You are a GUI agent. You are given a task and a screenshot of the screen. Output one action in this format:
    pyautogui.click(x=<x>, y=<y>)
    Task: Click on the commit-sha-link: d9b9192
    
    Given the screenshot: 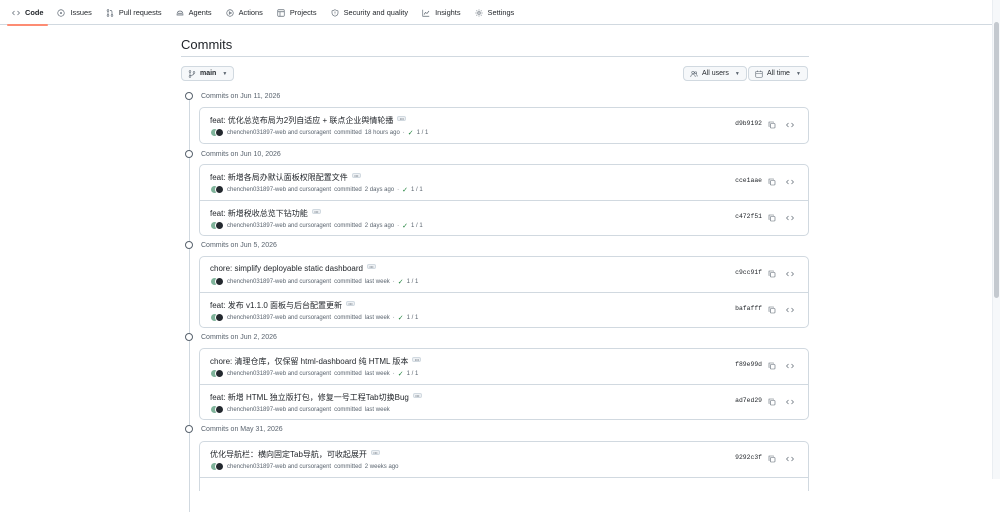 What is the action you would take?
    pyautogui.click(x=748, y=123)
    